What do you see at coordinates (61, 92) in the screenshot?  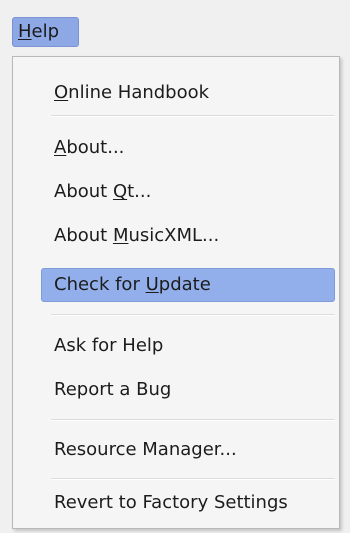 I see `menu-item-mnemonic: O` at bounding box center [61, 92].